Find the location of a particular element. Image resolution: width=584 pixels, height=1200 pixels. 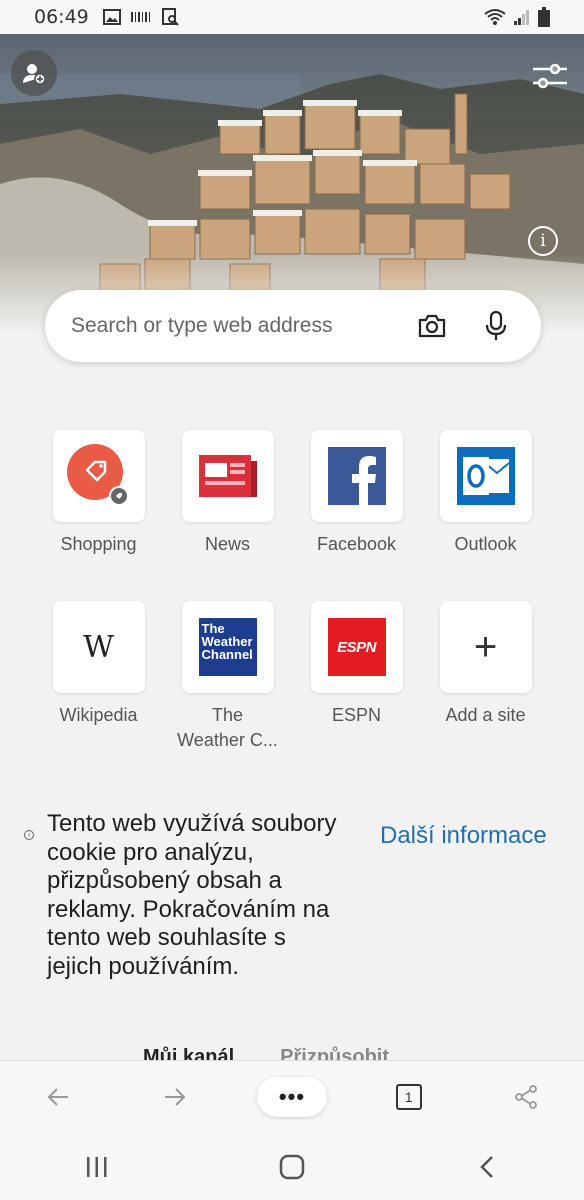

top-site-label: Outlook is located at coordinates (485, 544).